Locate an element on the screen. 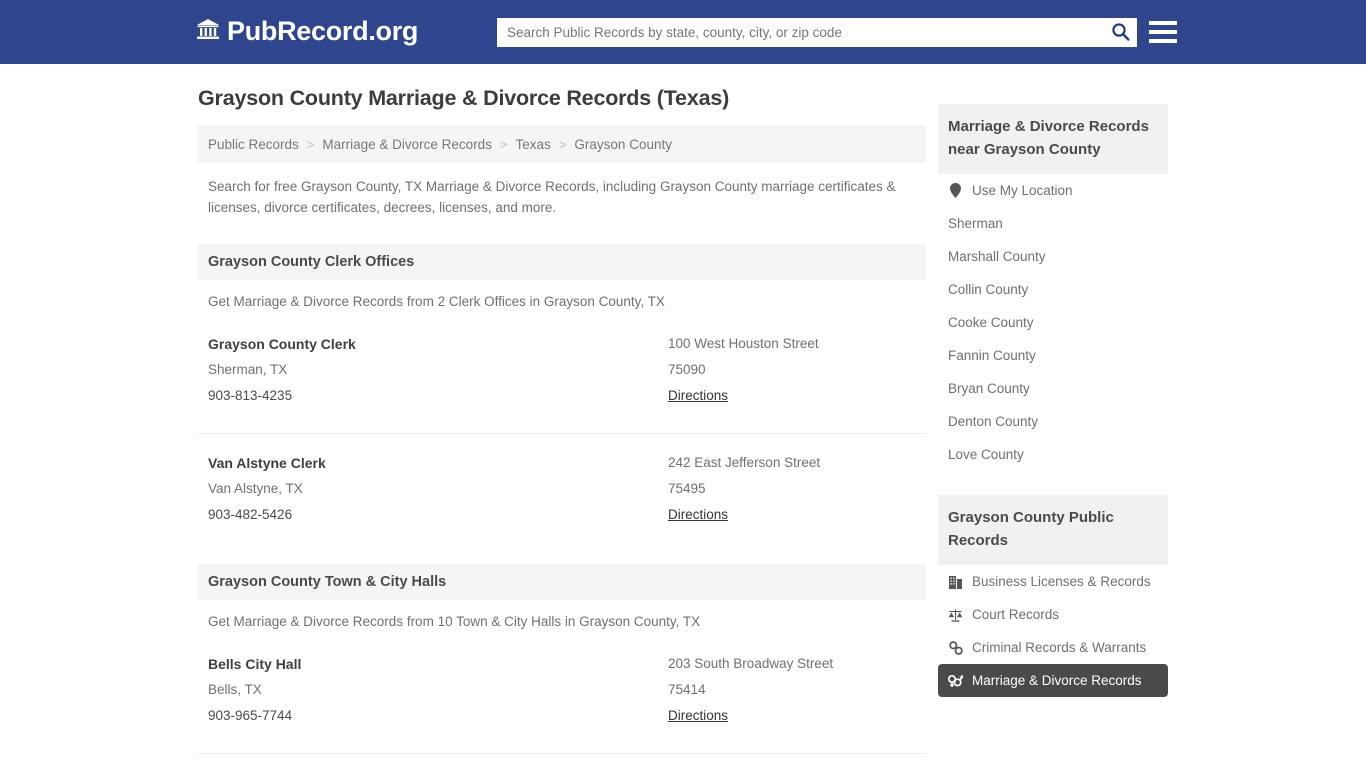  sidebar-item-court-records: Court Records is located at coordinates (1053, 614).